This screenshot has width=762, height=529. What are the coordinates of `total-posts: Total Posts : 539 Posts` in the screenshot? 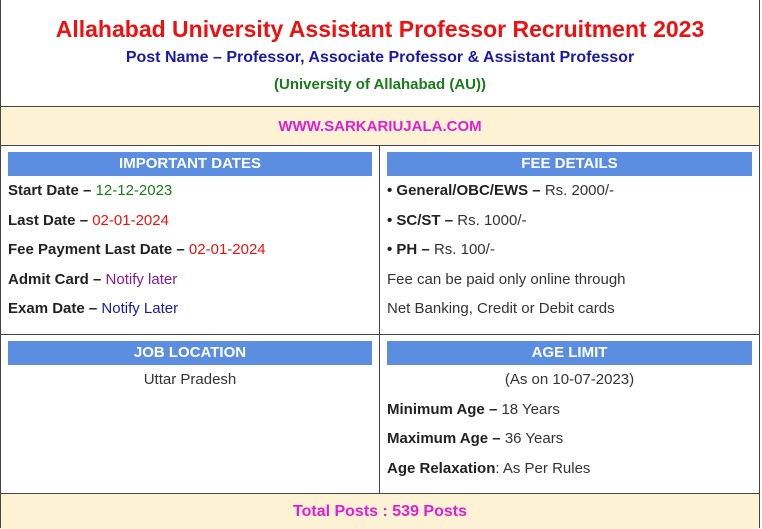 It's located at (380, 511).